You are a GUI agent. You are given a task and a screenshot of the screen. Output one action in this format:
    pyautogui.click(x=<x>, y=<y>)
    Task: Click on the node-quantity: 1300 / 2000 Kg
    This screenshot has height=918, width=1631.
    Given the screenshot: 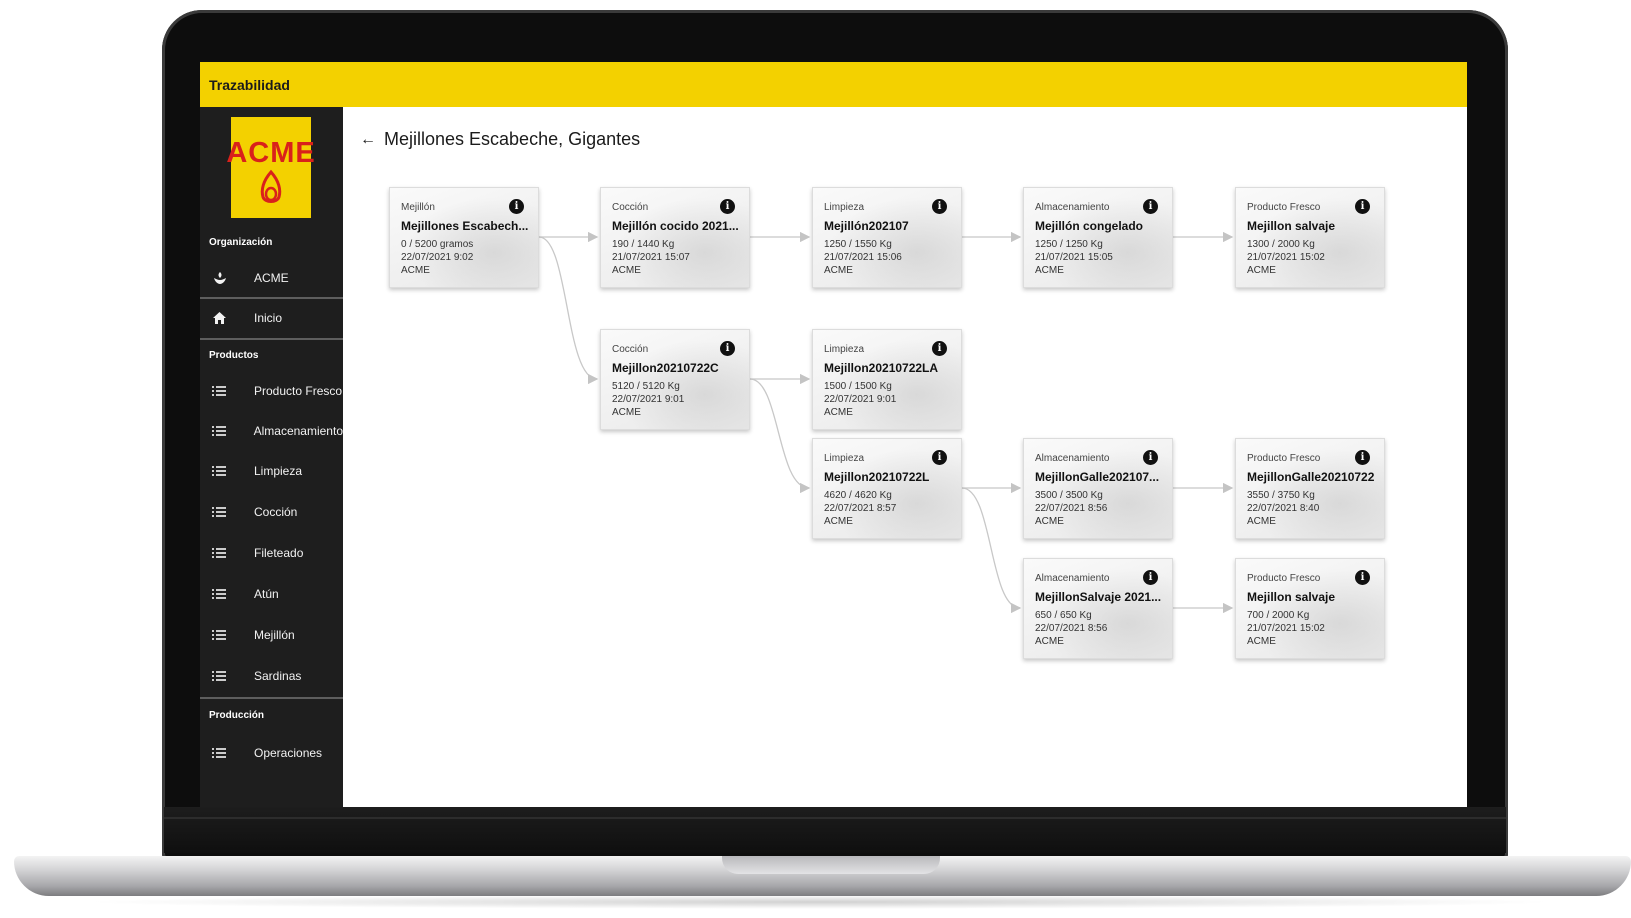 What is the action you would take?
    pyautogui.click(x=1281, y=244)
    